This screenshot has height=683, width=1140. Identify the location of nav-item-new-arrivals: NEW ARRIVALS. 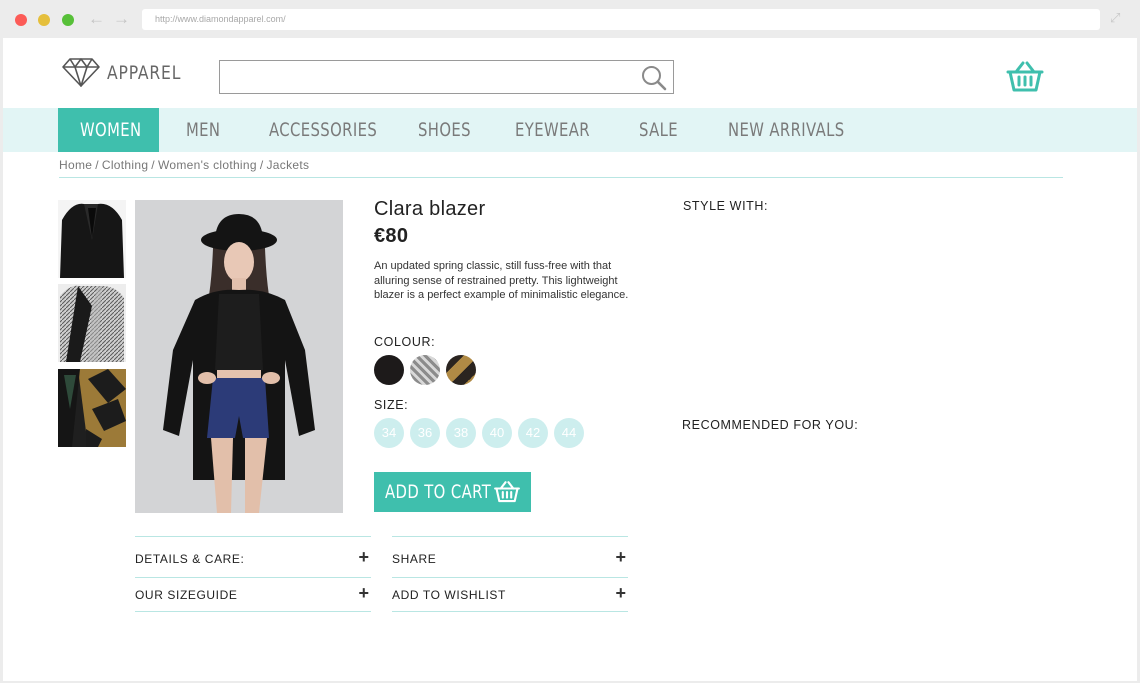
(802, 130).